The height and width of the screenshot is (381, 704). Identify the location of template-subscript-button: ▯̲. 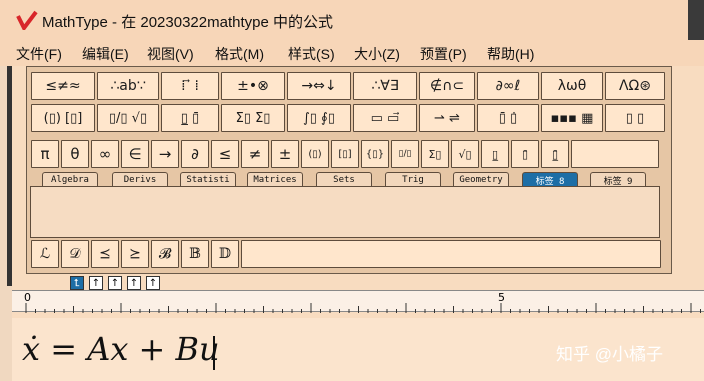
(495, 154).